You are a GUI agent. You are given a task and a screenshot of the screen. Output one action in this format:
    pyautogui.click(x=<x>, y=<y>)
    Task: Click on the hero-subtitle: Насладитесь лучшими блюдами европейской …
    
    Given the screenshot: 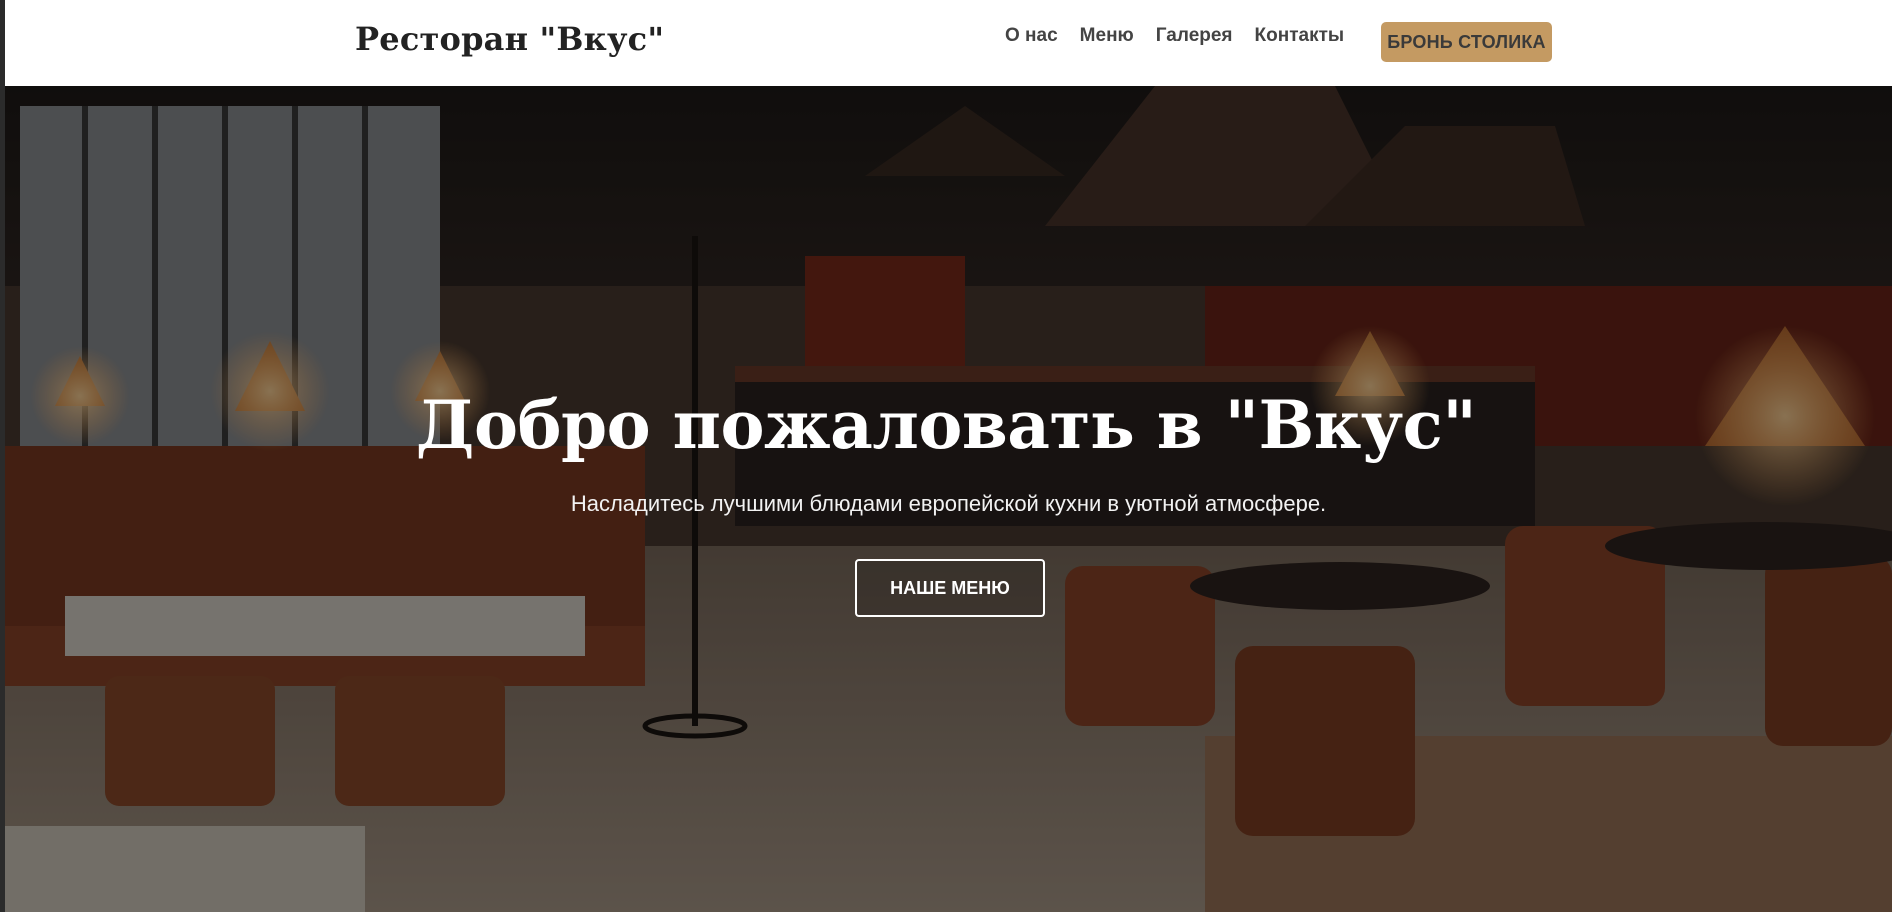 What is the action you would take?
    pyautogui.click(x=948, y=503)
    